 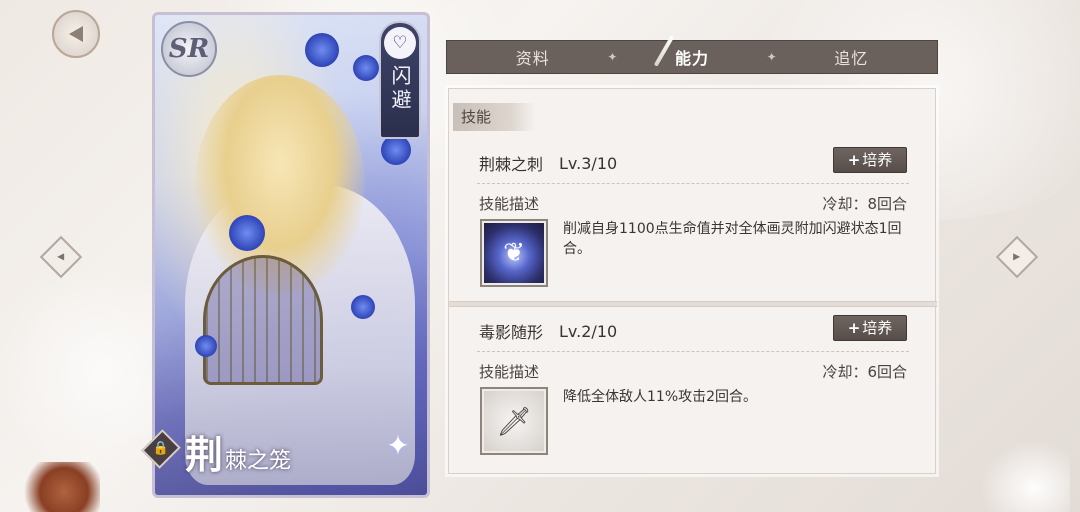 What do you see at coordinates (398, 445) in the screenshot?
I see `sparkle-icon: ✦` at bounding box center [398, 445].